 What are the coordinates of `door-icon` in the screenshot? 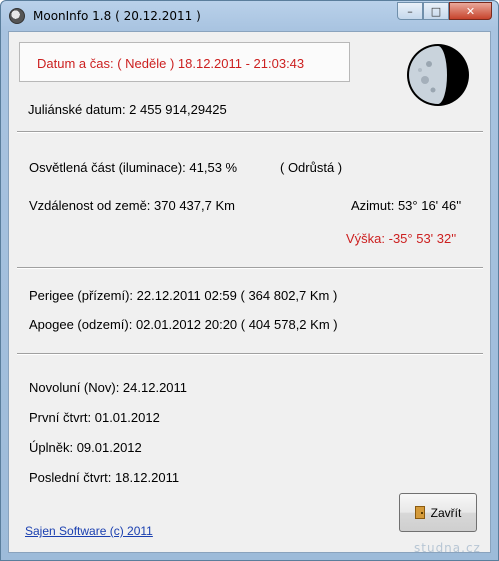 It's located at (419, 512).